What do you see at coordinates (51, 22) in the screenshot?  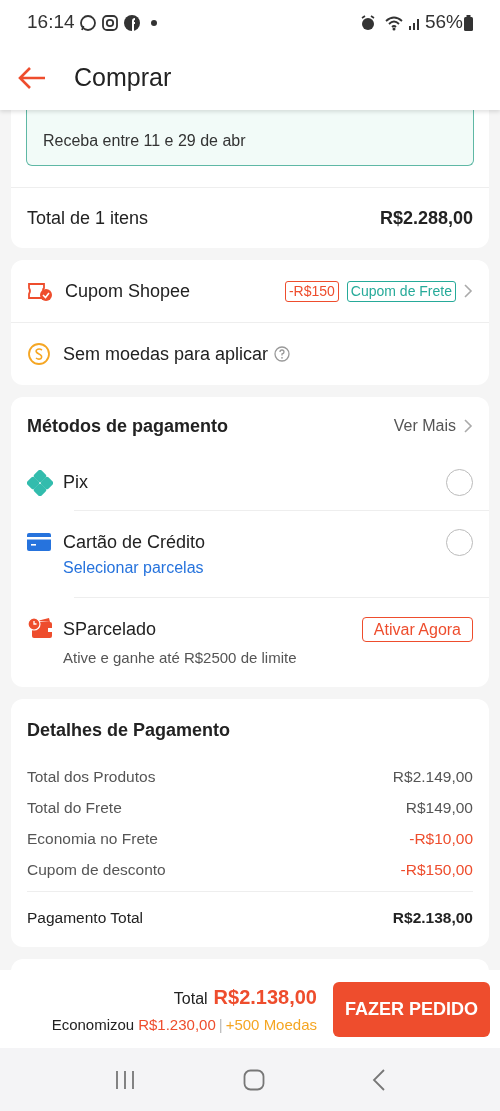 I see `status-time: 16:14` at bounding box center [51, 22].